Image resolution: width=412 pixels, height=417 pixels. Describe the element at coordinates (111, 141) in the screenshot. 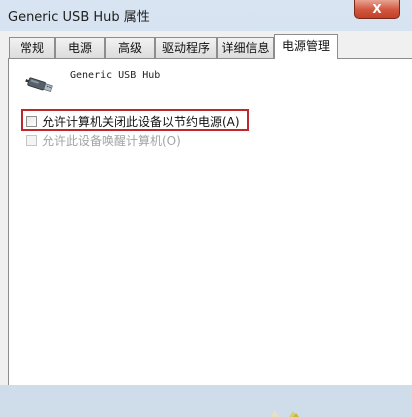

I see `allow-wake-label: 允许此设备唤醒计算机(O)` at that location.